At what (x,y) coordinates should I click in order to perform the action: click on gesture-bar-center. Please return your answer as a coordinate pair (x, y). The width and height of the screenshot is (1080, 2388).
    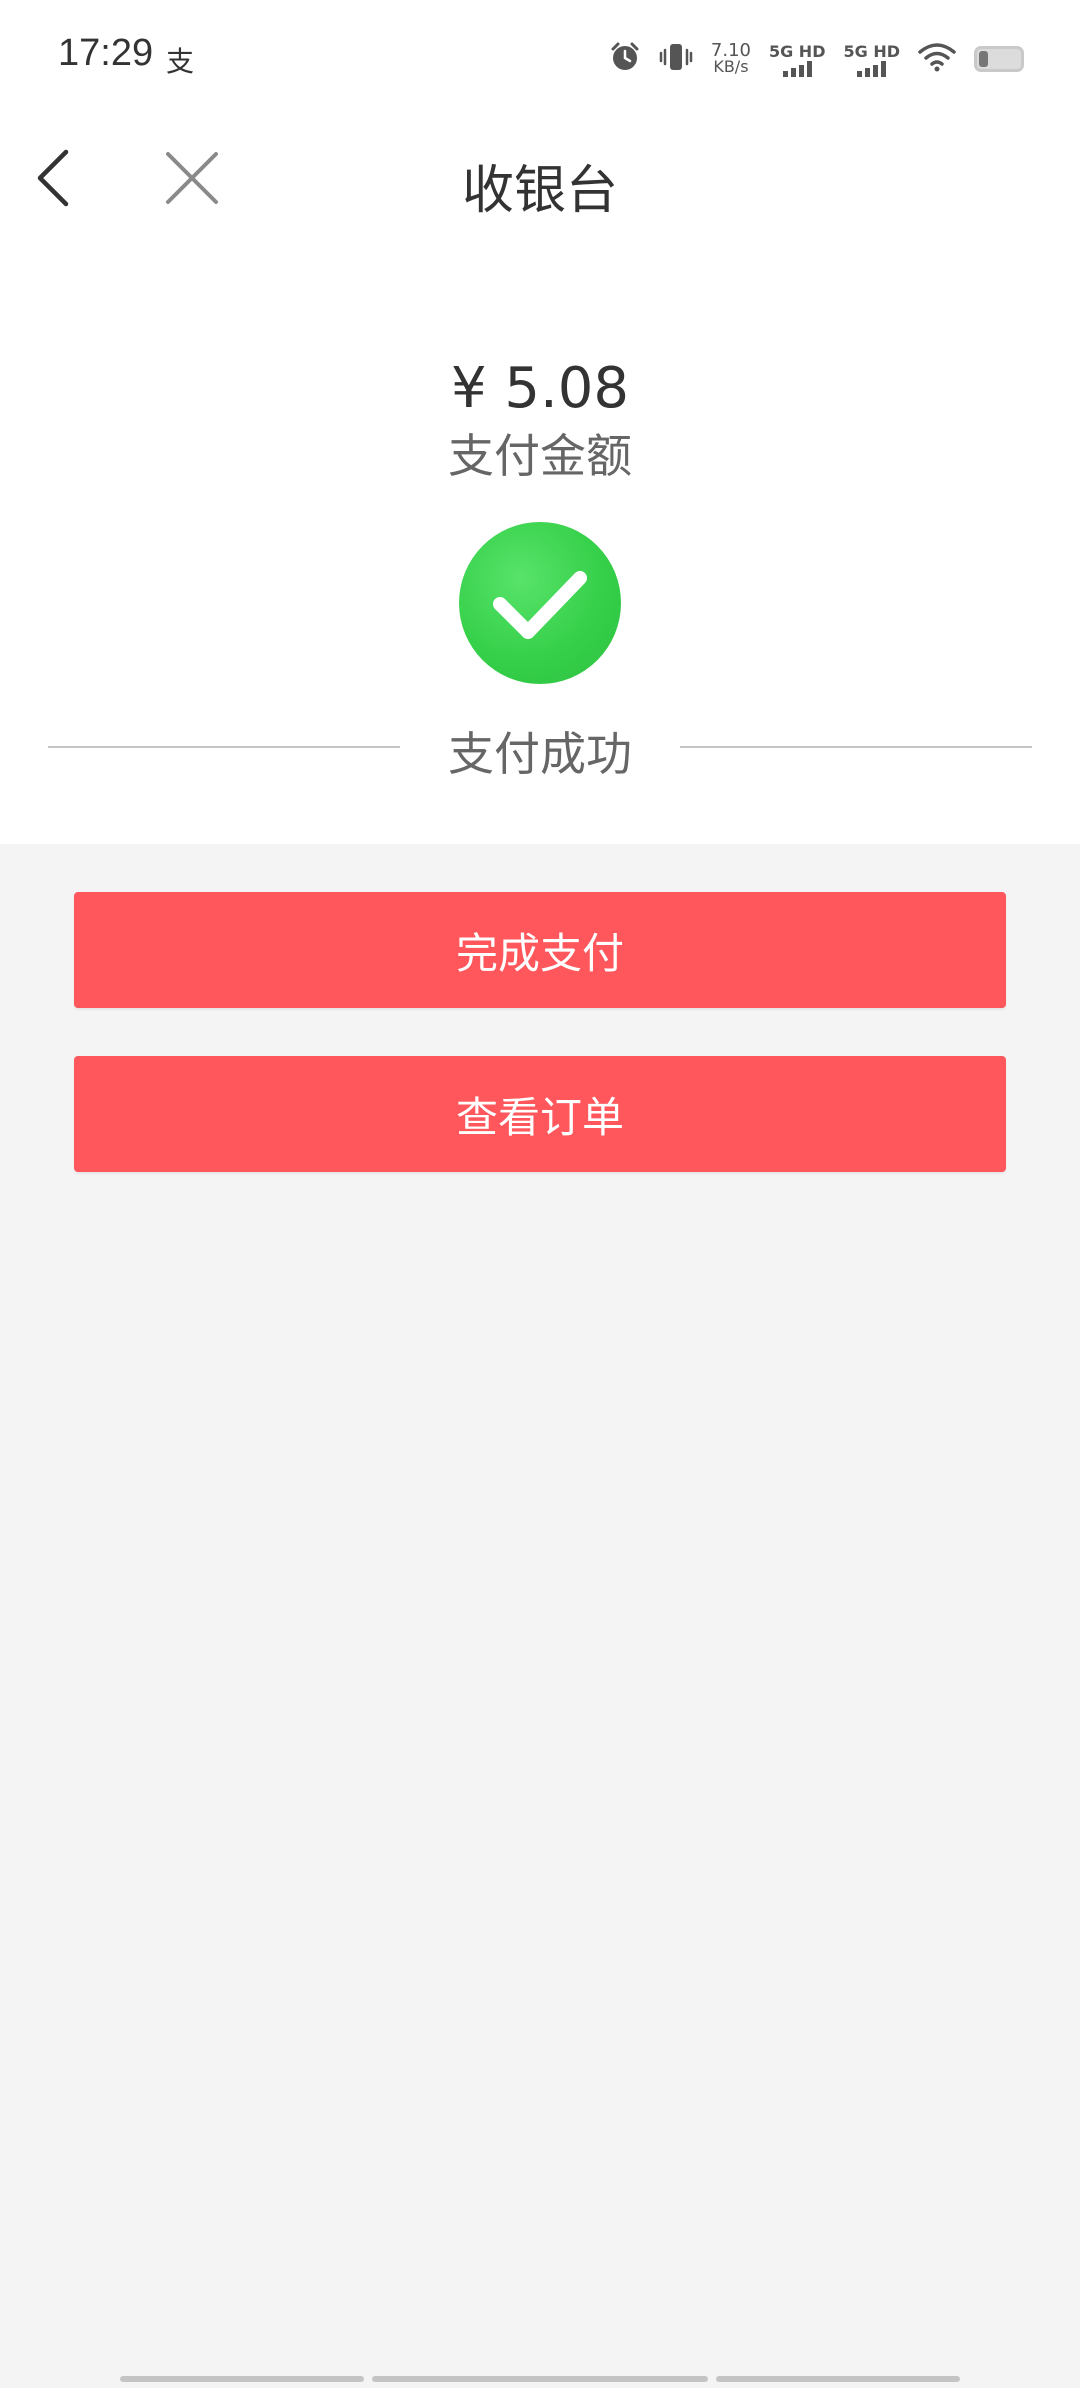
    Looking at the image, I should click on (540, 2379).